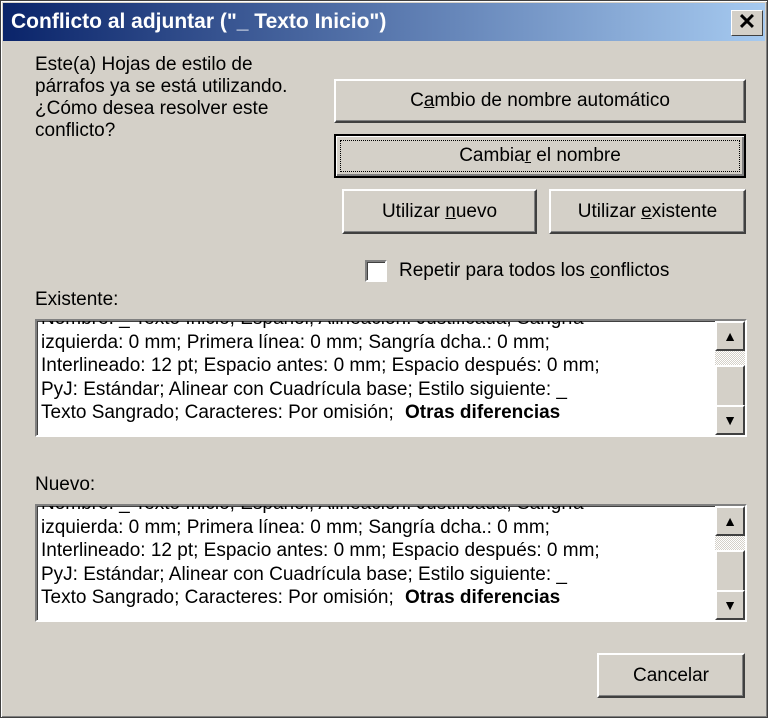  I want to click on existing-scrollbar: ▲ ▼, so click(730, 378).